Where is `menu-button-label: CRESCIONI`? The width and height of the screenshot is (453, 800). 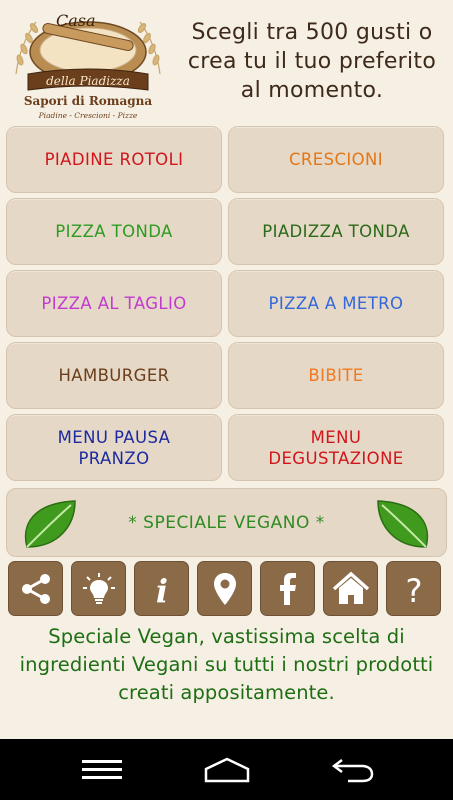 menu-button-label: CRESCIONI is located at coordinates (336, 159).